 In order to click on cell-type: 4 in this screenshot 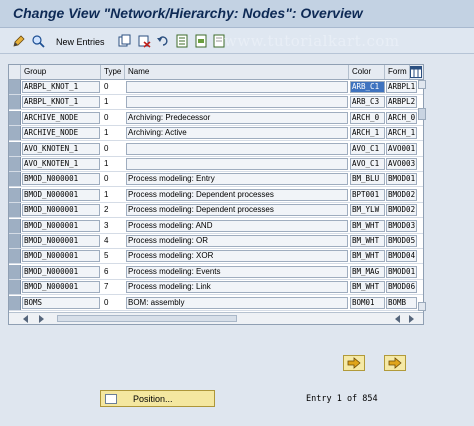, I will do `click(113, 241)`.